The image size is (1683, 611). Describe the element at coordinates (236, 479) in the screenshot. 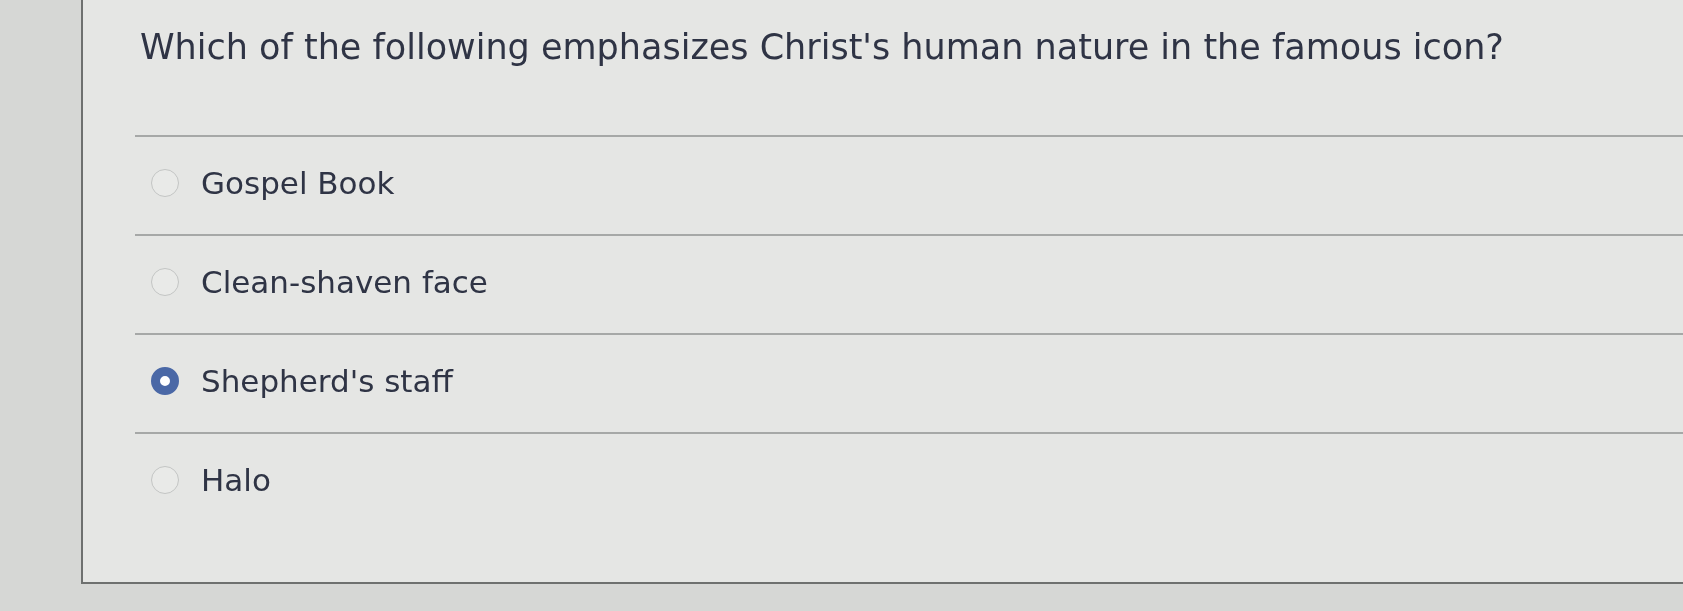

I see `option-label: Halo` at that location.